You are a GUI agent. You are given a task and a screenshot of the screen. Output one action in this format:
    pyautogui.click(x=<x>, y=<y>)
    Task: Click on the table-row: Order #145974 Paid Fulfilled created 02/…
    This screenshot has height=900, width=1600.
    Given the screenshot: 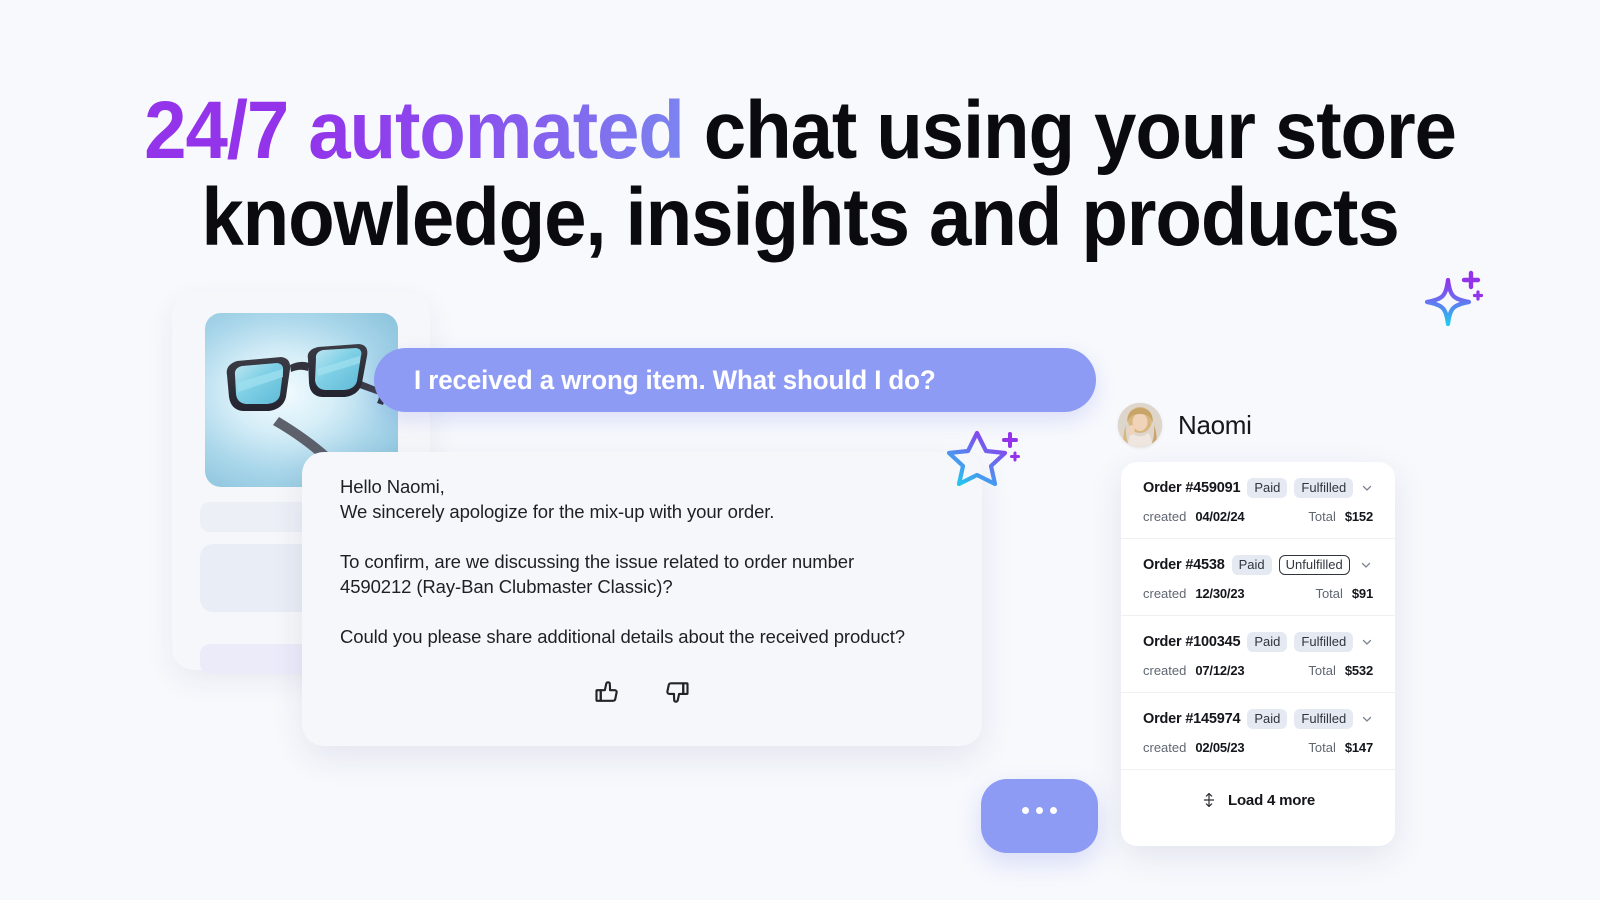 What is the action you would take?
    pyautogui.click(x=1258, y=731)
    